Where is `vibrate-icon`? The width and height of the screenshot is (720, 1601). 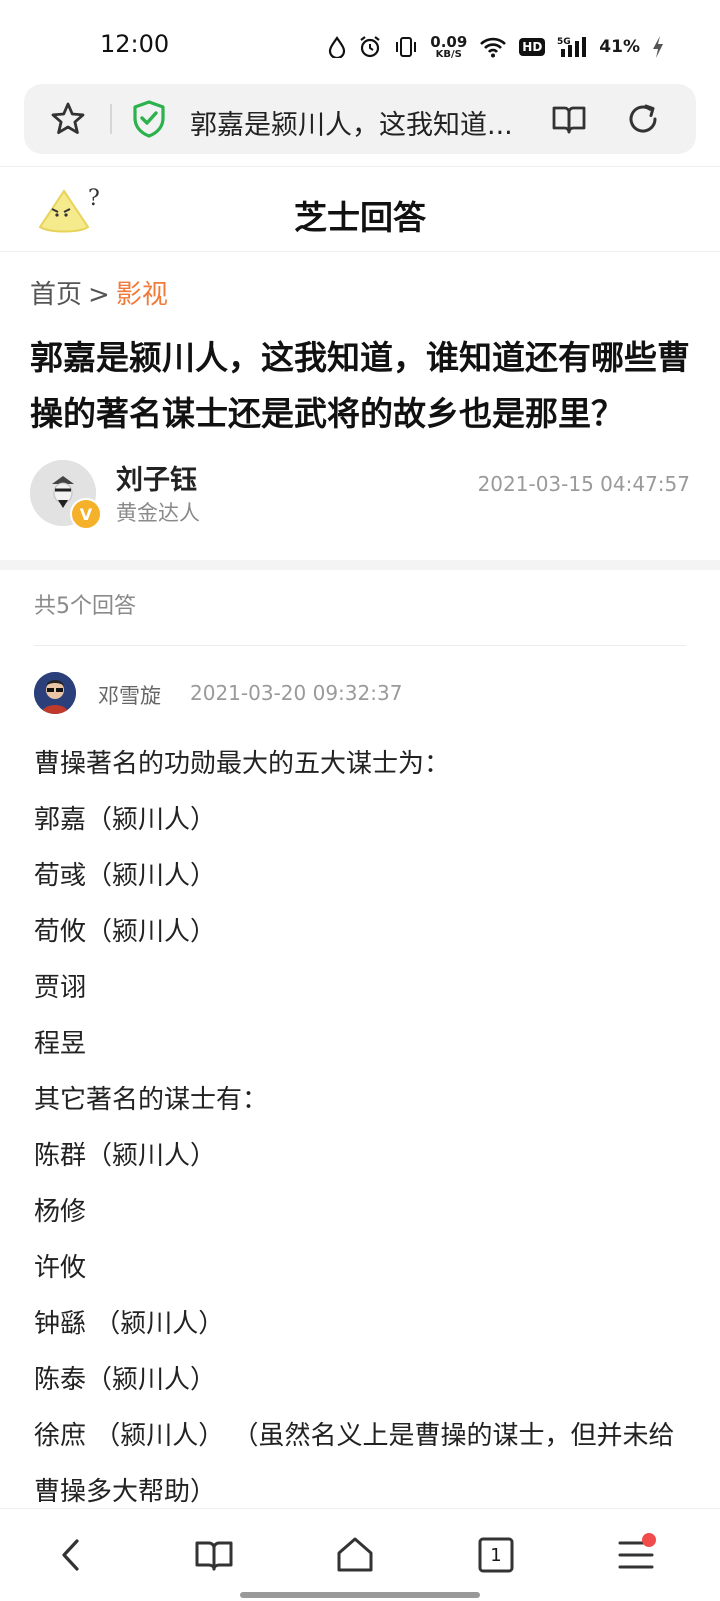
vibrate-icon is located at coordinates (406, 47).